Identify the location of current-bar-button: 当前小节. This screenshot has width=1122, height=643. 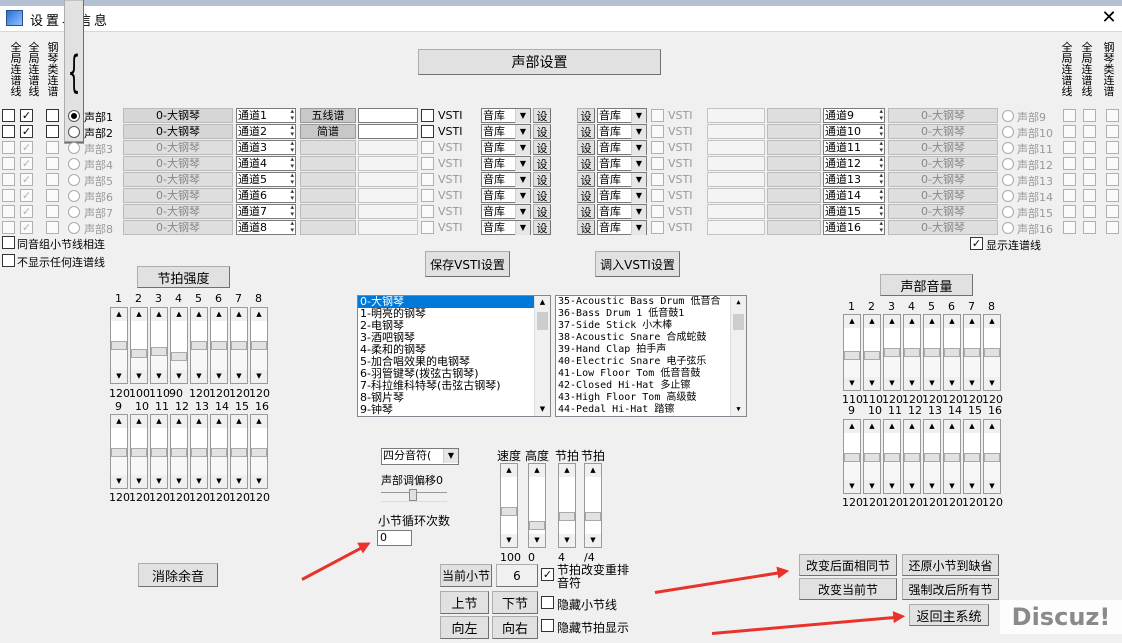
(466, 575).